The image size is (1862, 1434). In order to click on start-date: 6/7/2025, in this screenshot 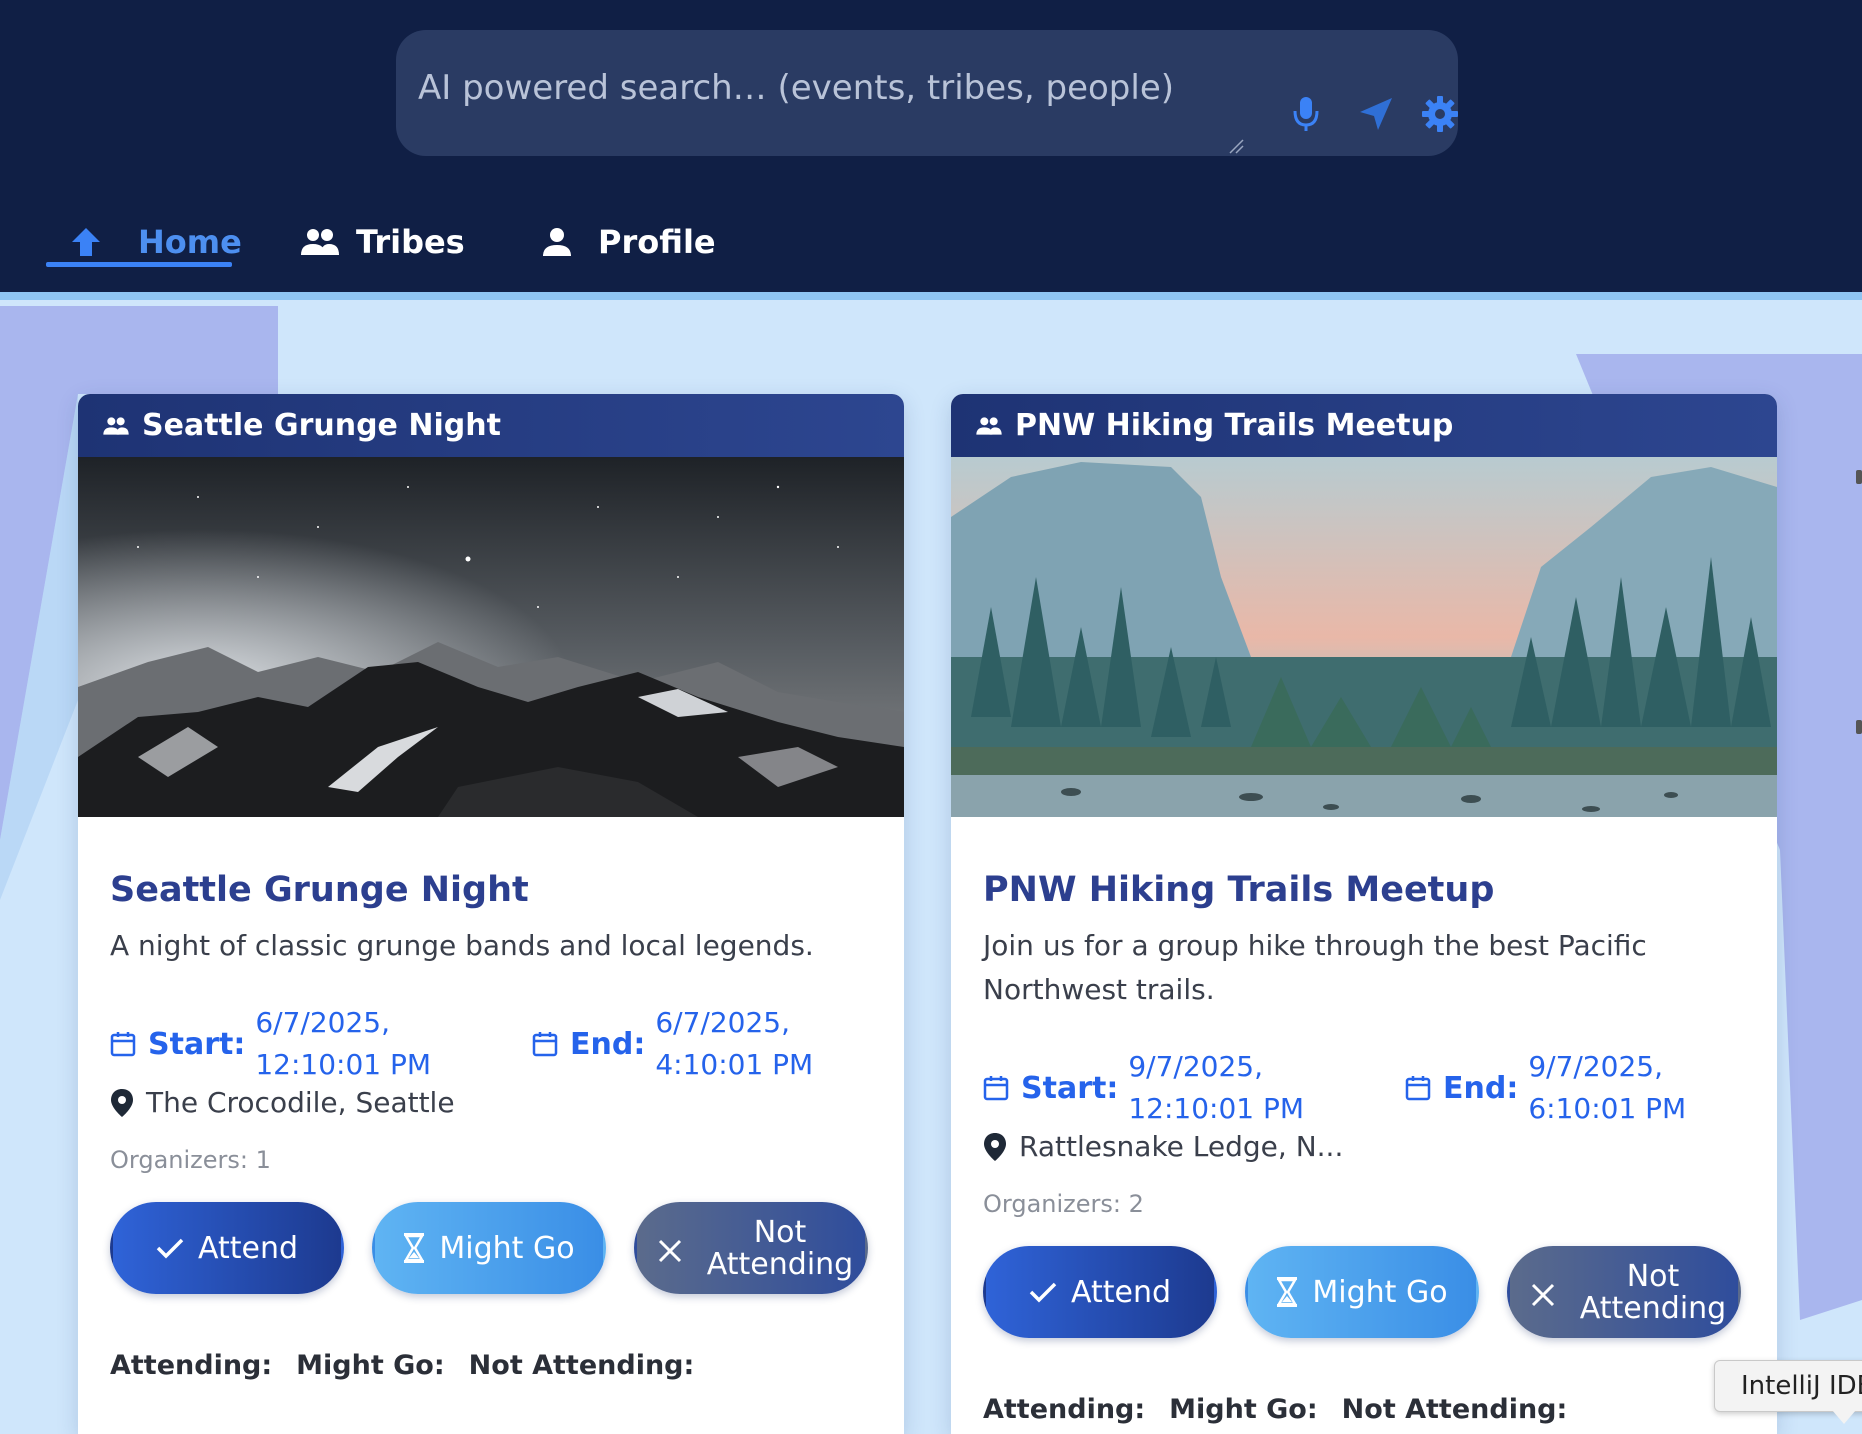, I will do `click(322, 1022)`.